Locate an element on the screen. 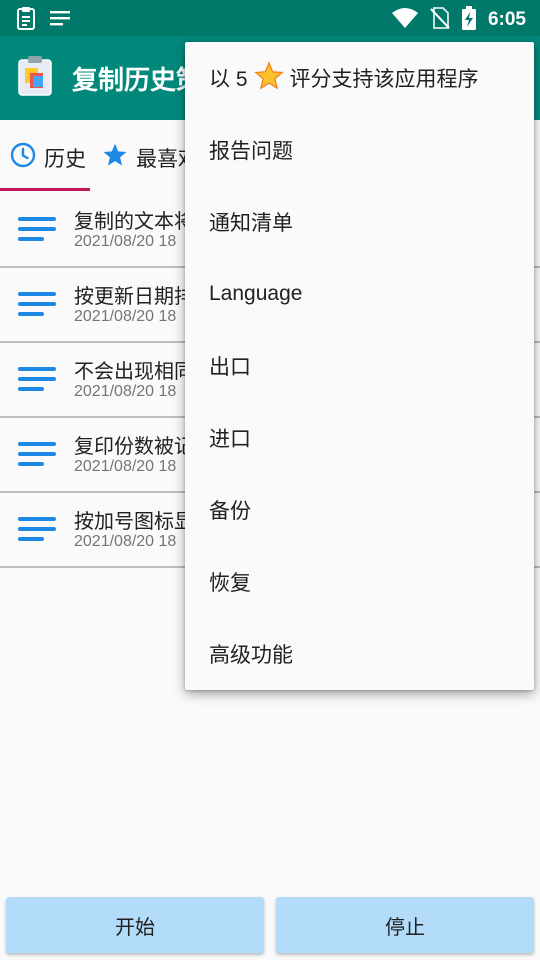  tab-indicator is located at coordinates (45, 189).